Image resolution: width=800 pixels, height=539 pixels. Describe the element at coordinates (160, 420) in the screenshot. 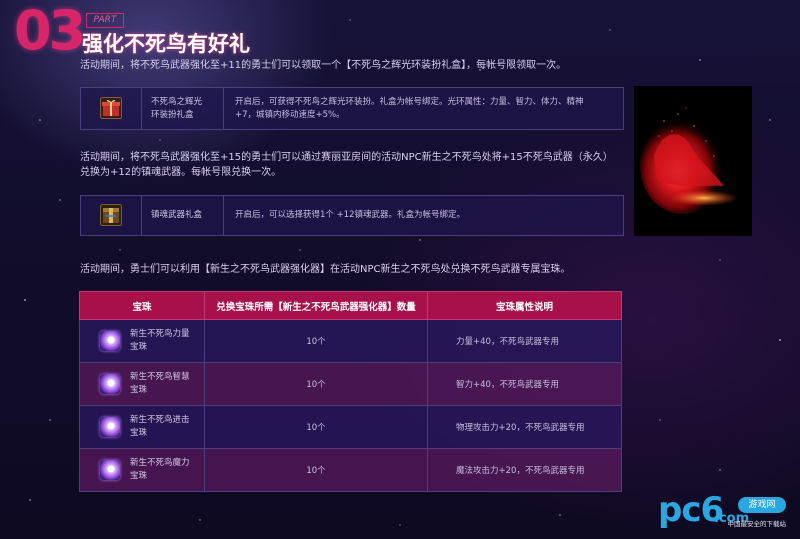

I see `gem-name-line1: 新生不死鸟进击` at that location.